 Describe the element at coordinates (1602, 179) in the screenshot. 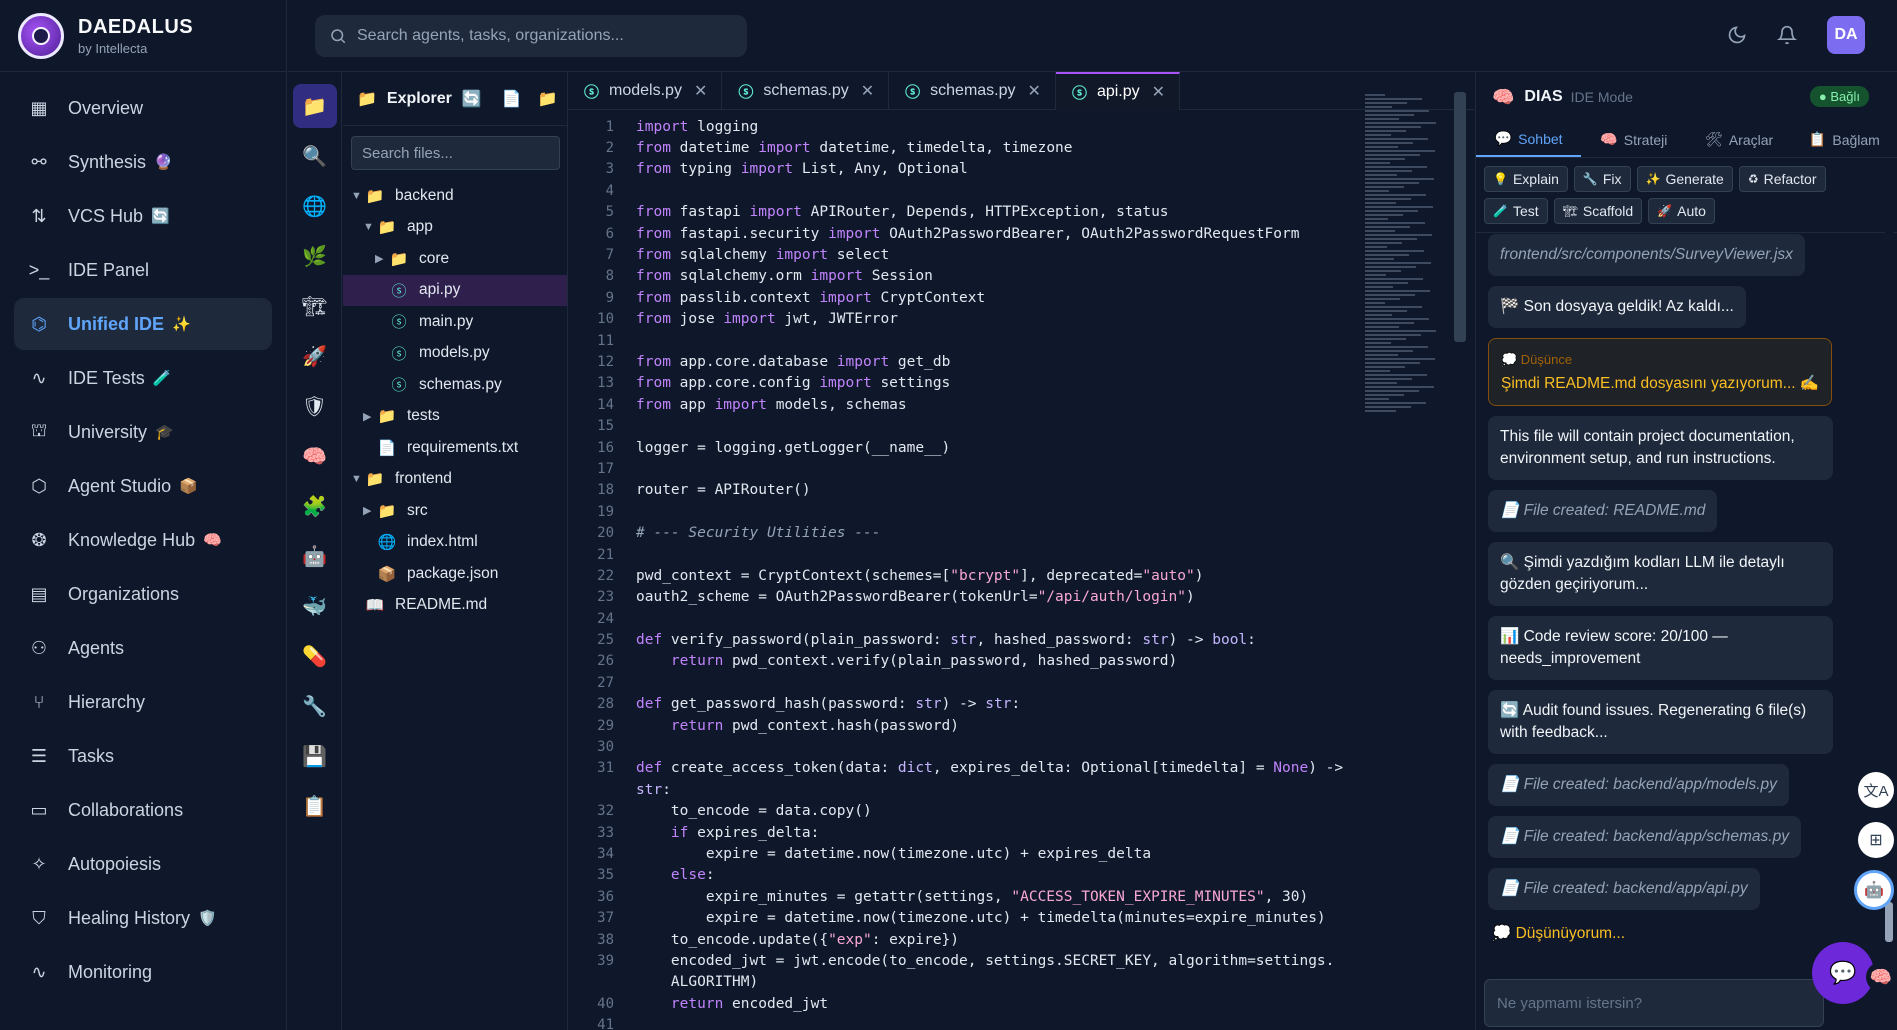

I see `fix-button: 🔧 Fix` at that location.